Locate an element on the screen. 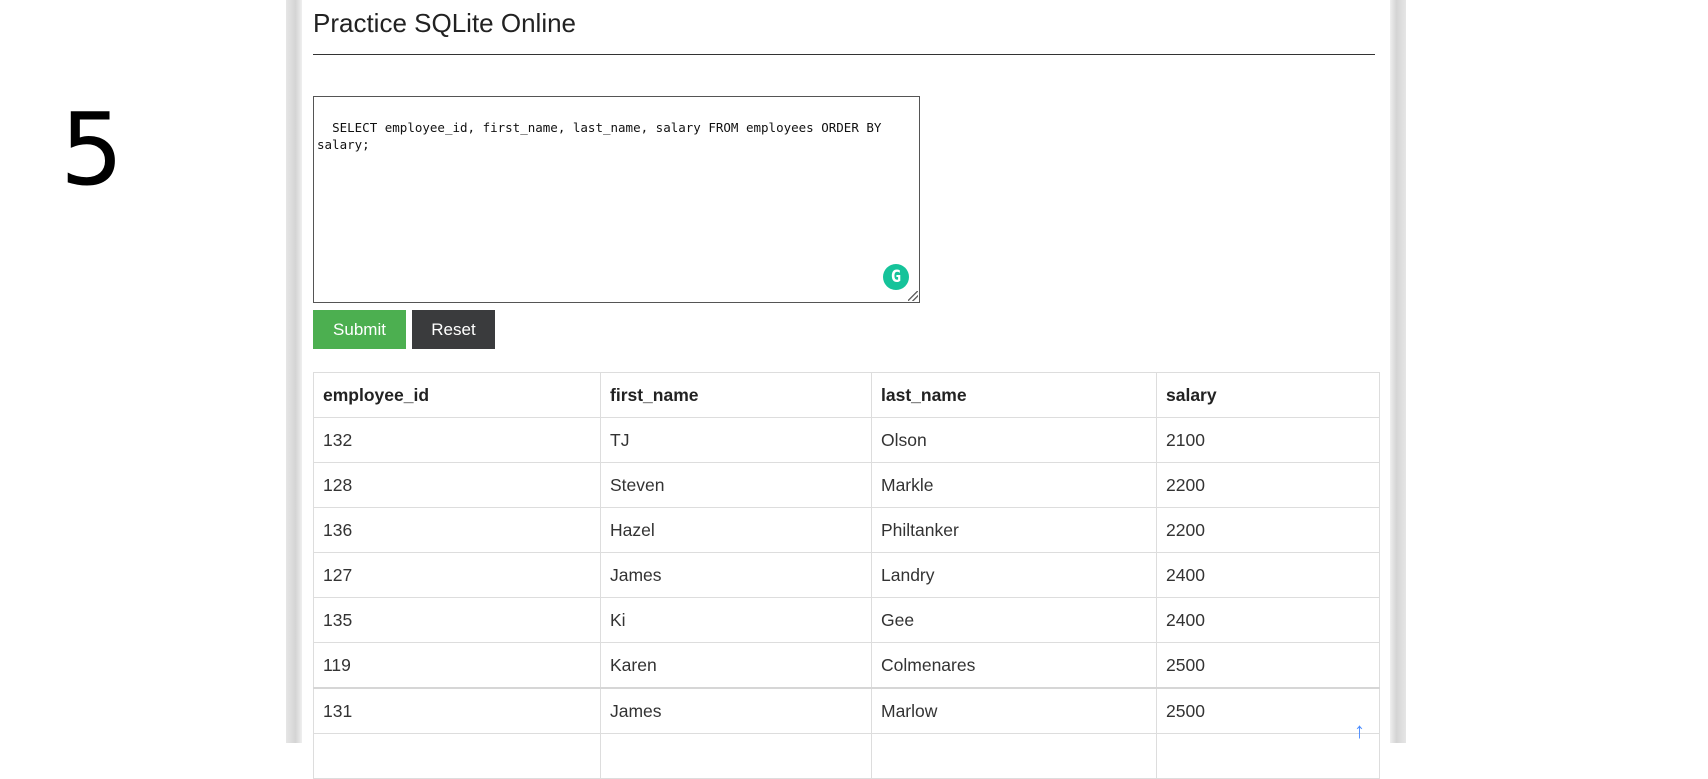 The height and width of the screenshot is (779, 1708). cell-employee-id: 136 is located at coordinates (457, 530).